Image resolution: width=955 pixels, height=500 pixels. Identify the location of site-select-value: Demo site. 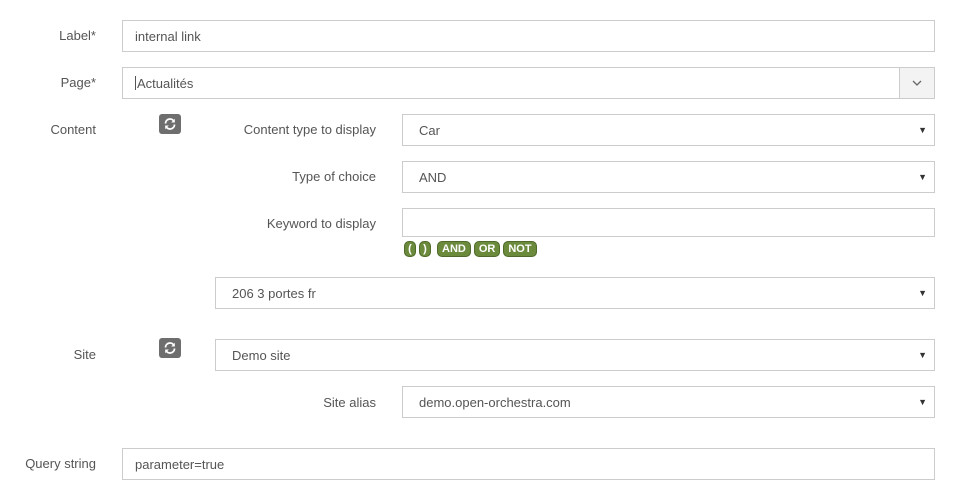
(261, 355).